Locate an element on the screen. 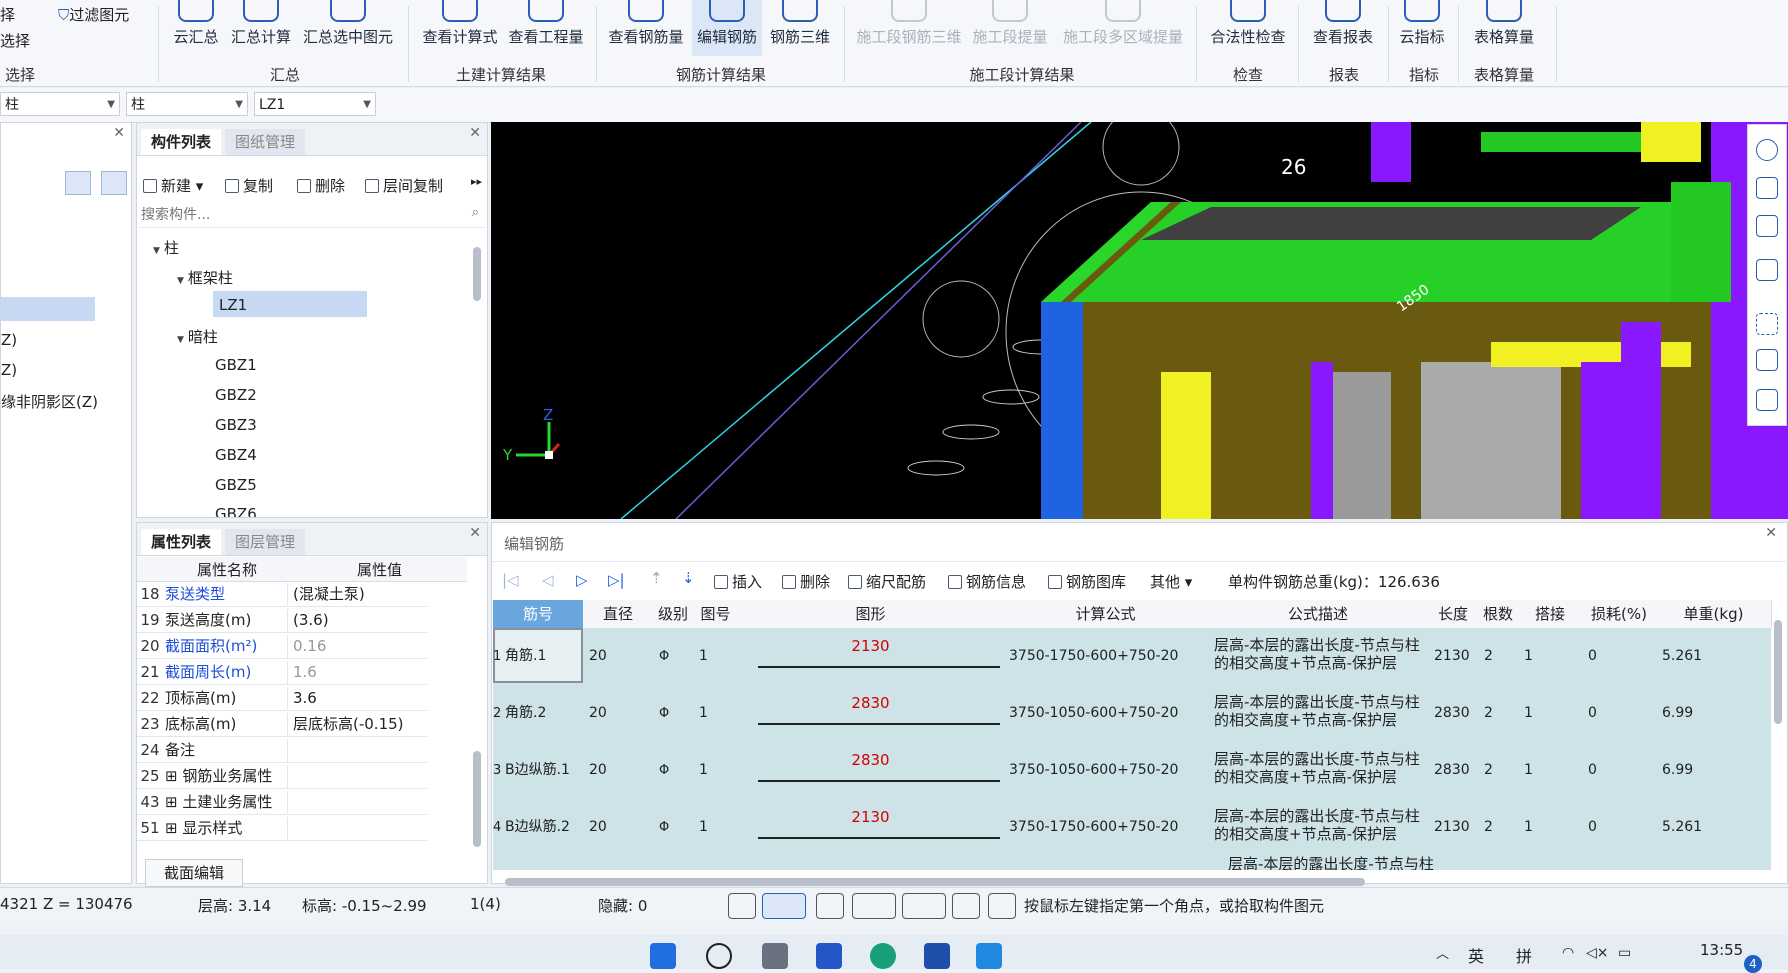 This screenshot has height=973, width=1788. search-icon: ⌕ is located at coordinates (475, 212).